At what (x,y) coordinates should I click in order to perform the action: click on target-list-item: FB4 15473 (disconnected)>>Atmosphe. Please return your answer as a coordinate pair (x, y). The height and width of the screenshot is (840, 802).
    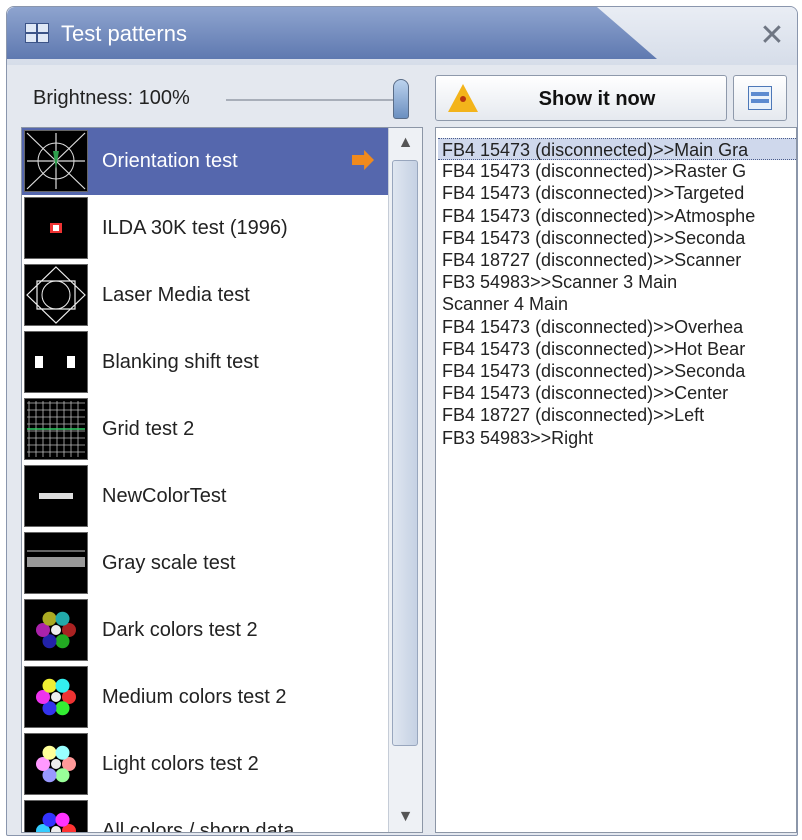
    Looking at the image, I should click on (617, 216).